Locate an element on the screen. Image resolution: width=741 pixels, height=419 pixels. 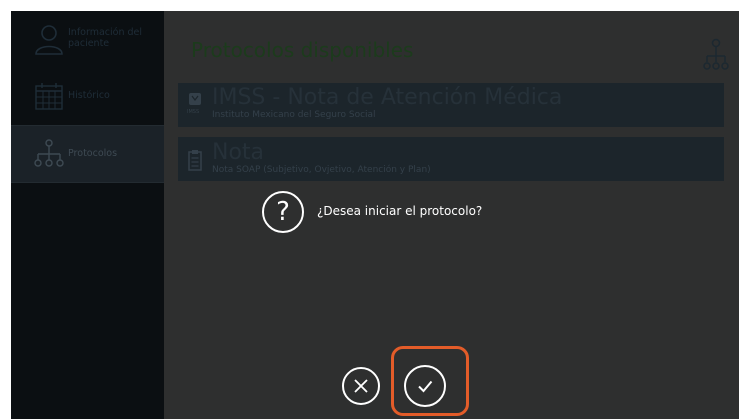
sidebar-item-protocols: Protocolos is located at coordinates (87, 154).